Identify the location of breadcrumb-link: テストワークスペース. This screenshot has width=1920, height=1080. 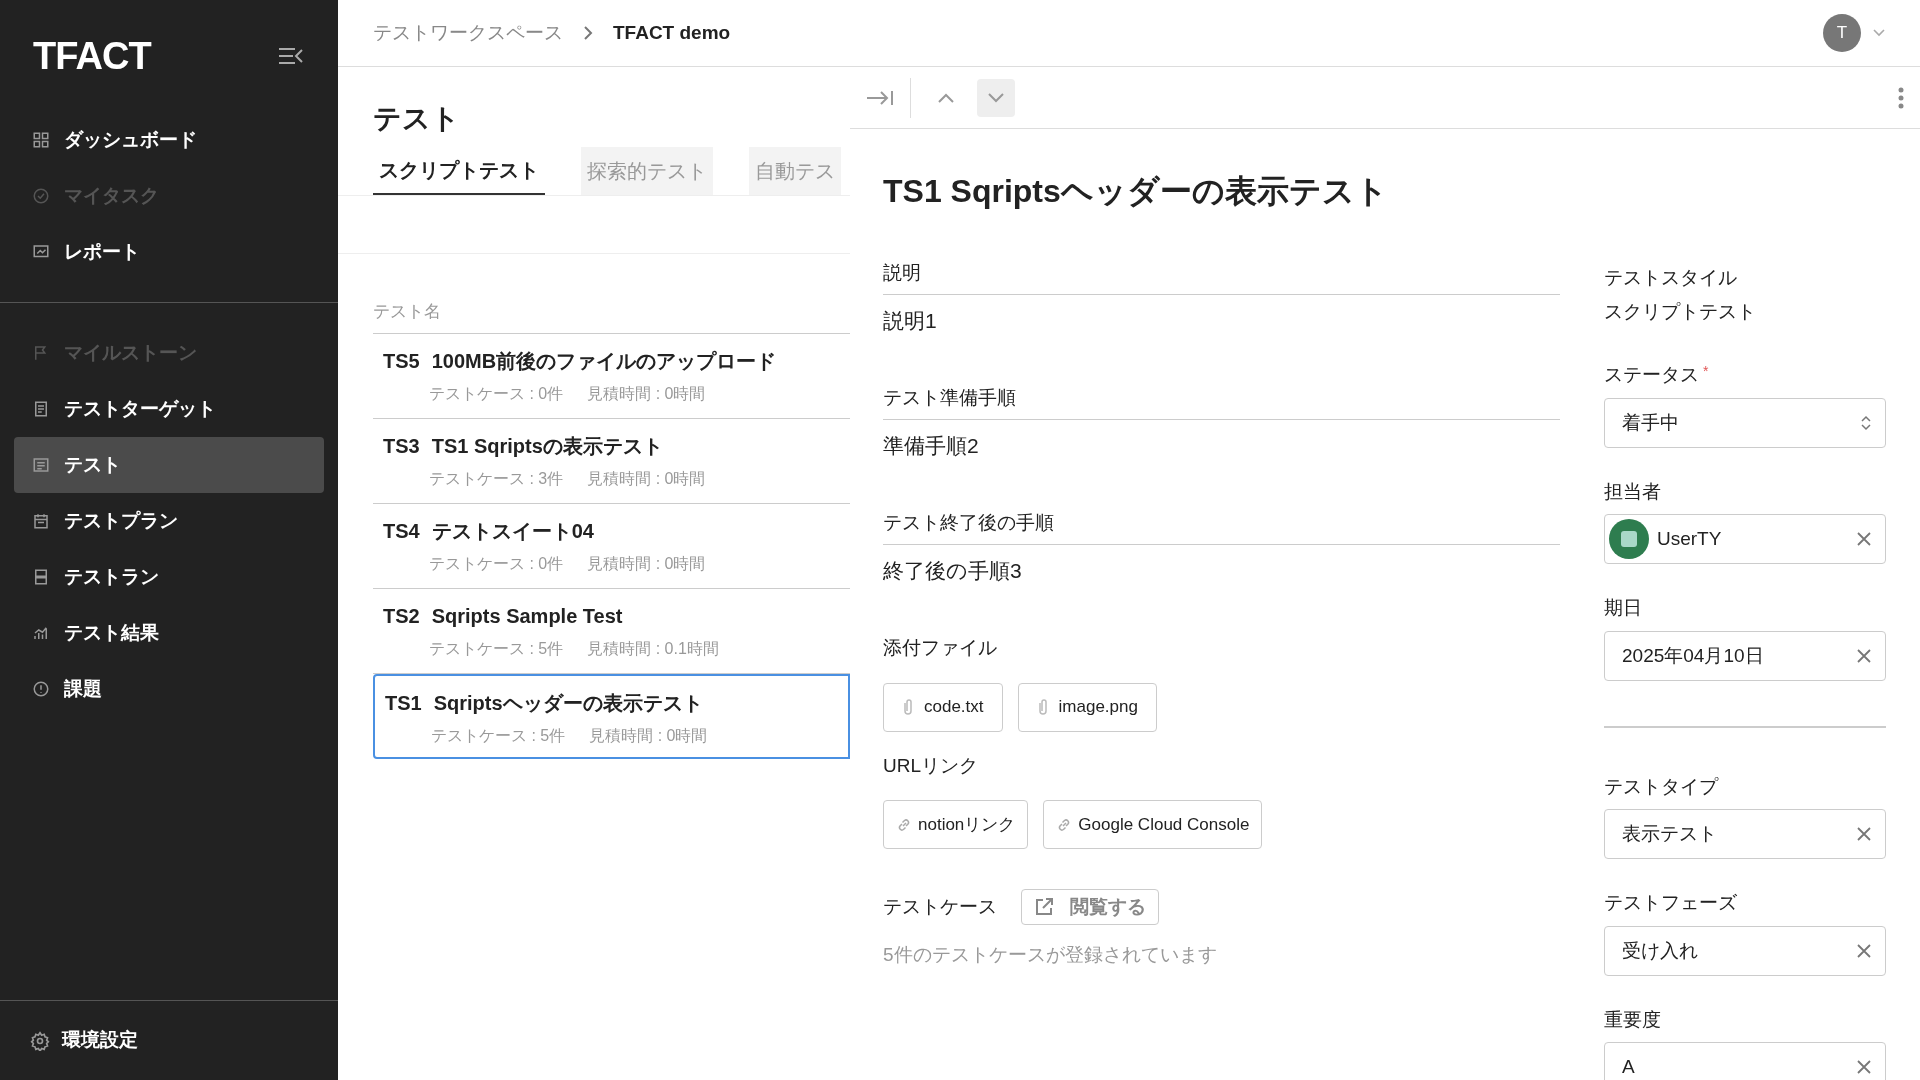
(468, 33).